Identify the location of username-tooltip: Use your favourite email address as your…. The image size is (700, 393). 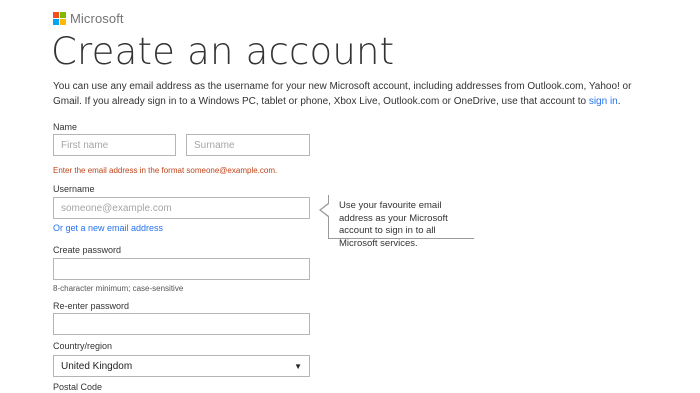
(401, 222).